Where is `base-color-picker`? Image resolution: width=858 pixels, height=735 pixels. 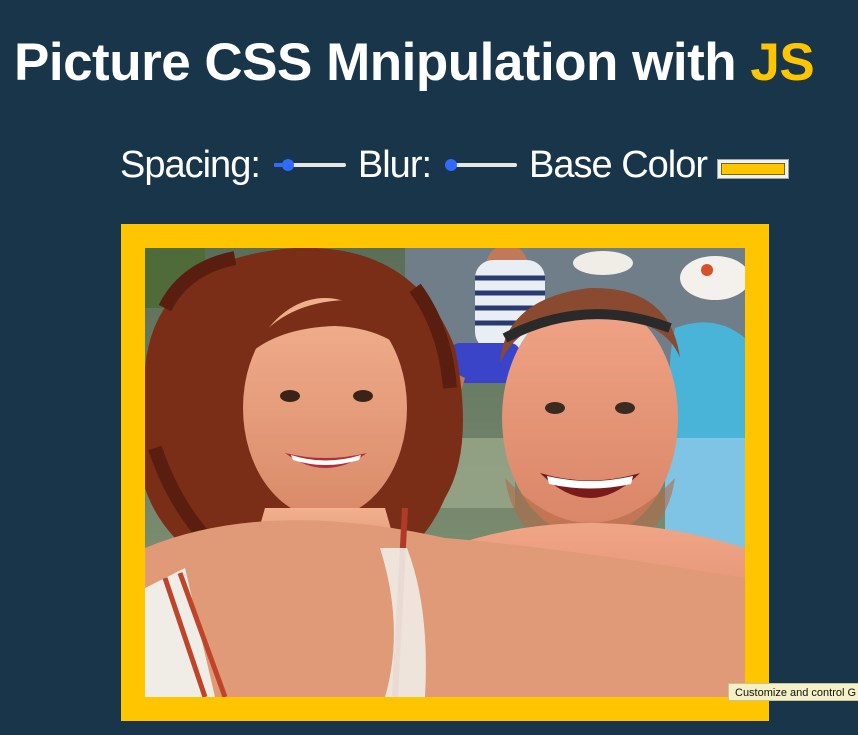
base-color-picker is located at coordinates (753, 169).